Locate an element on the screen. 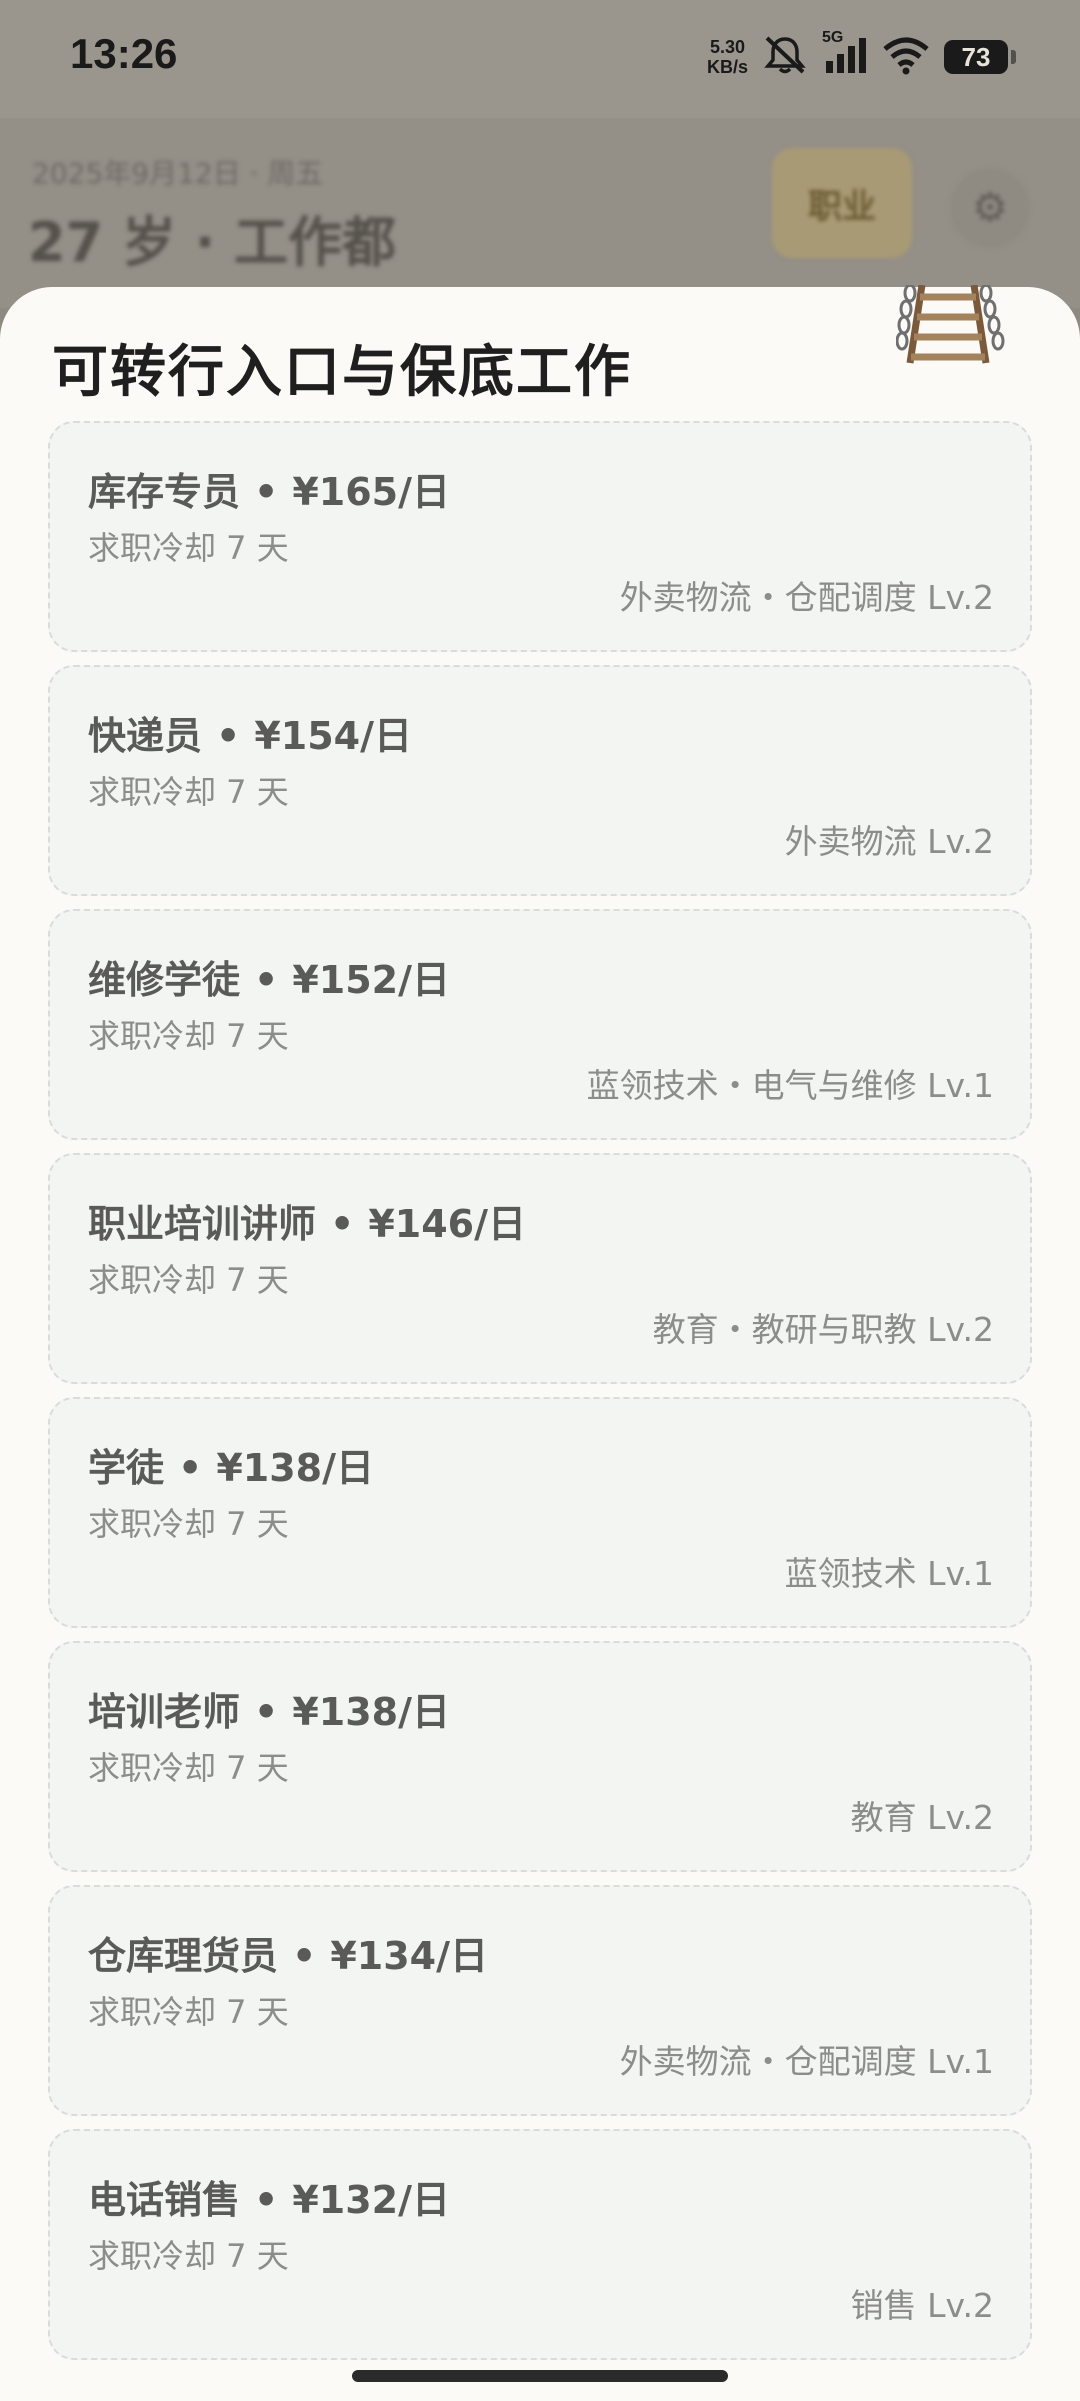 The width and height of the screenshot is (1080, 2401). status-bar: 13:26 5.30 KB/s 5G 73 is located at coordinates (540, 59).